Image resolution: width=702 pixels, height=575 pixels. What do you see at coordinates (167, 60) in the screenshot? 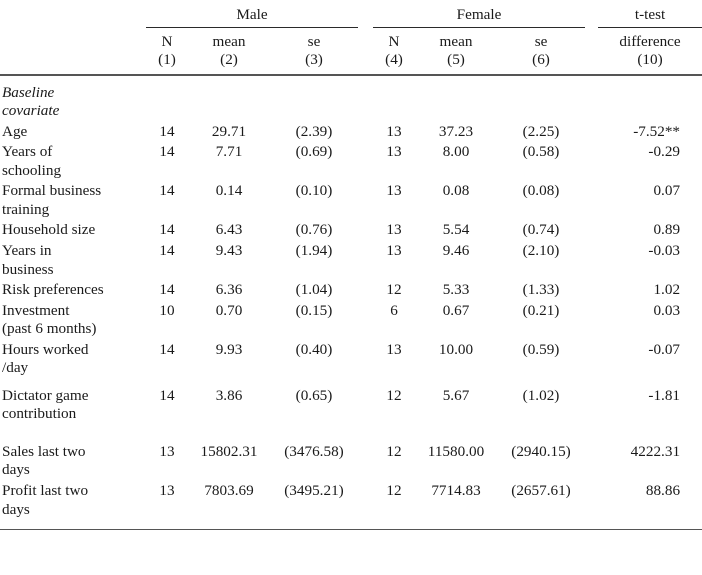
I see `subheader-male-n-number: (1)` at bounding box center [167, 60].